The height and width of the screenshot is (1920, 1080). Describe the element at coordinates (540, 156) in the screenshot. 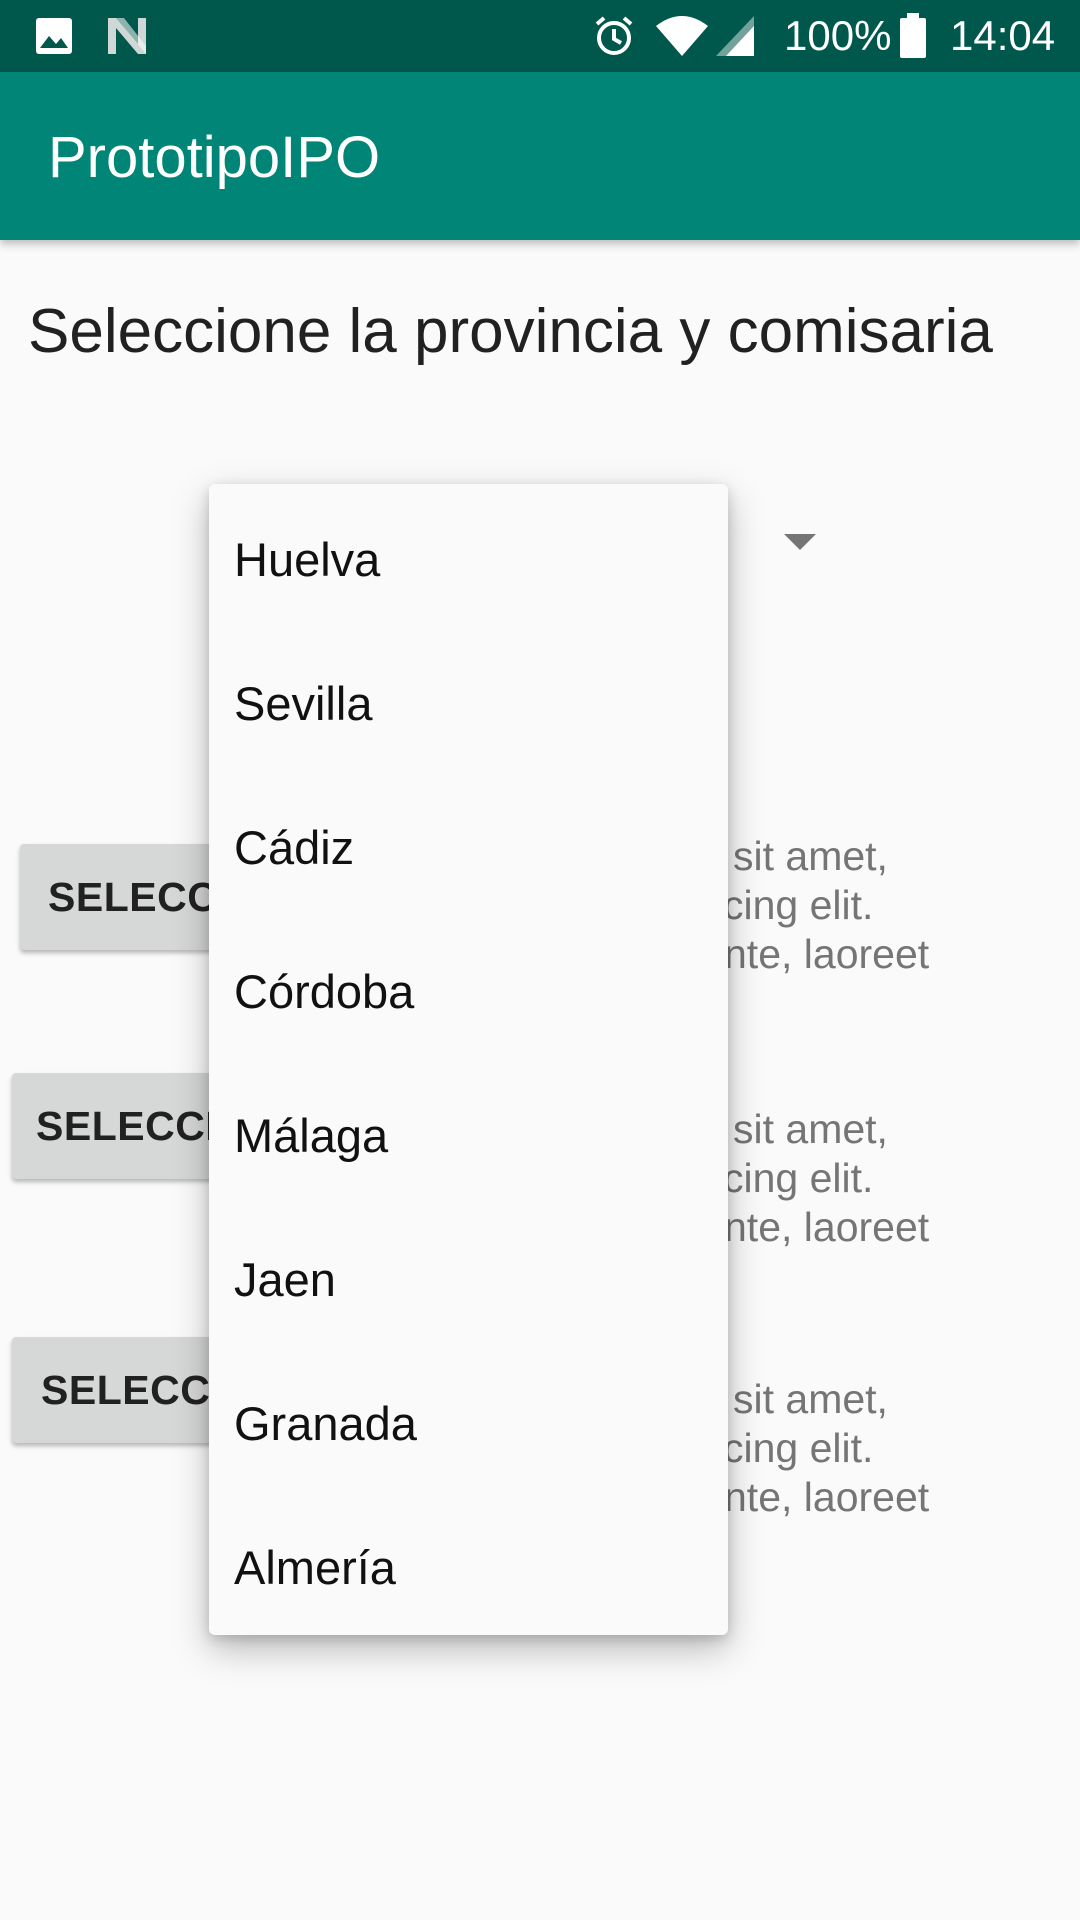

I see `app-bar: PrototipoIPO` at that location.